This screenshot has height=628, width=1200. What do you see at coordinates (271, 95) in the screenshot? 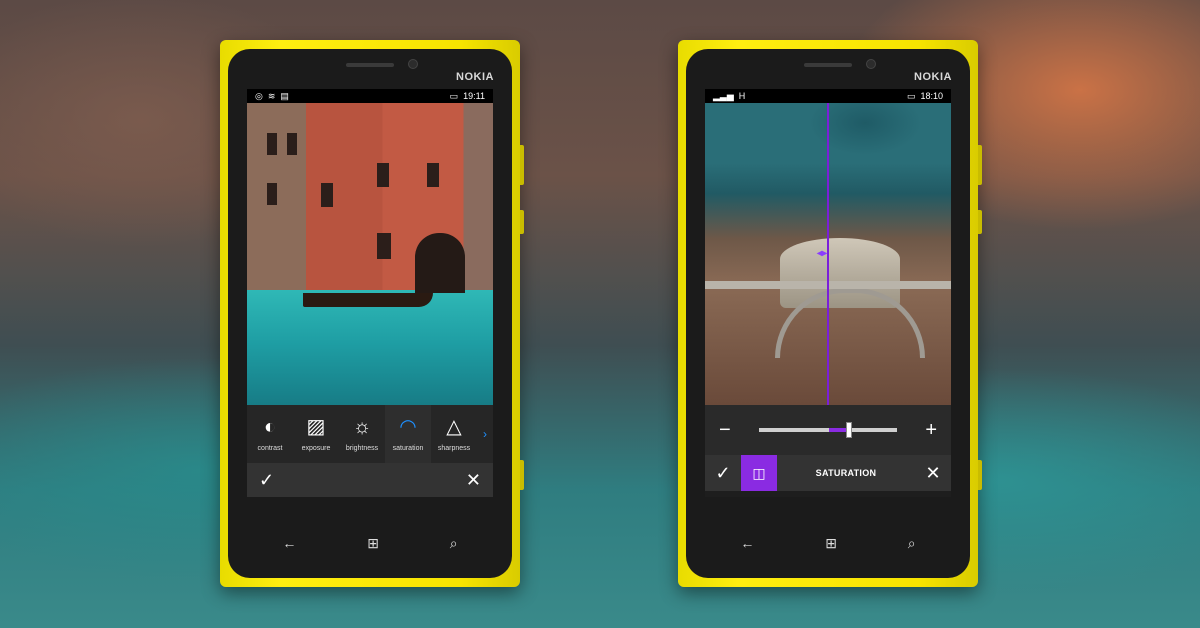
I see `signal-icon: ≋` at bounding box center [271, 95].